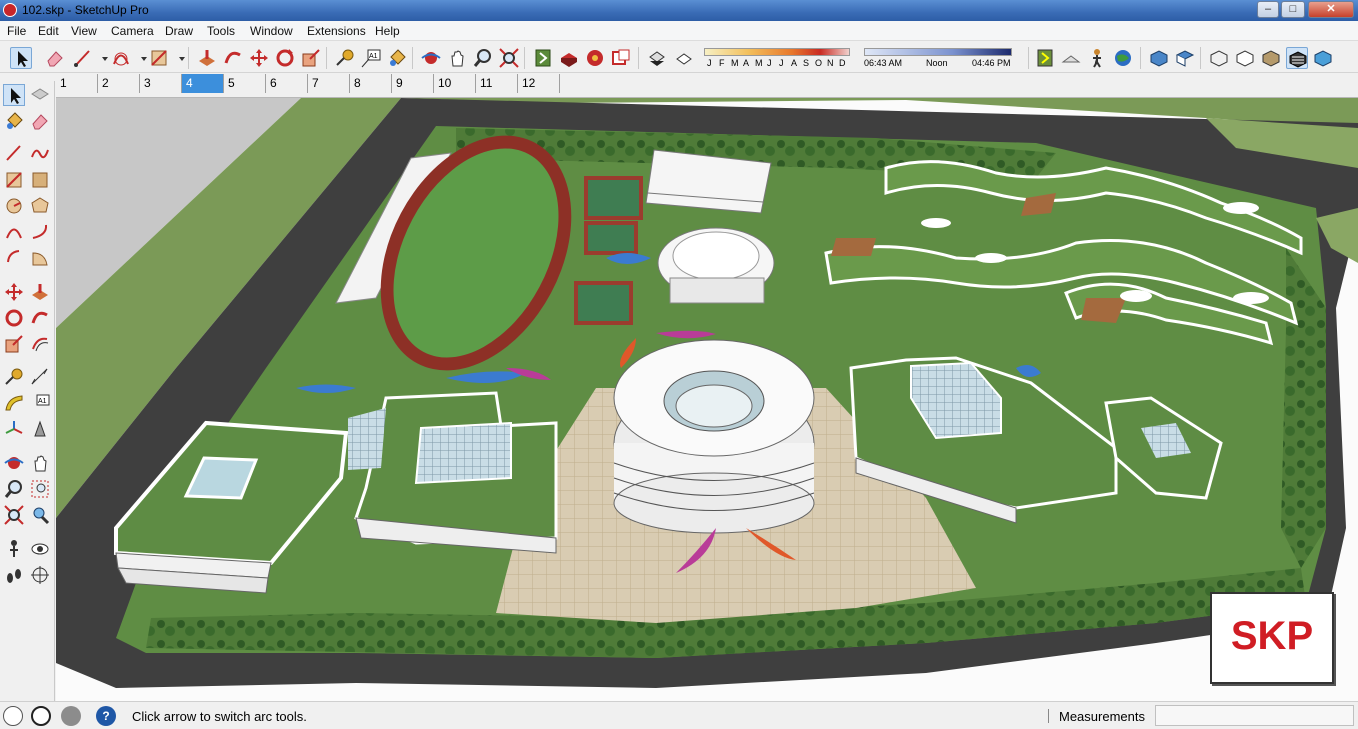  Describe the element at coordinates (684, 58) in the screenshot. I see `fog-toggle-icon` at that location.